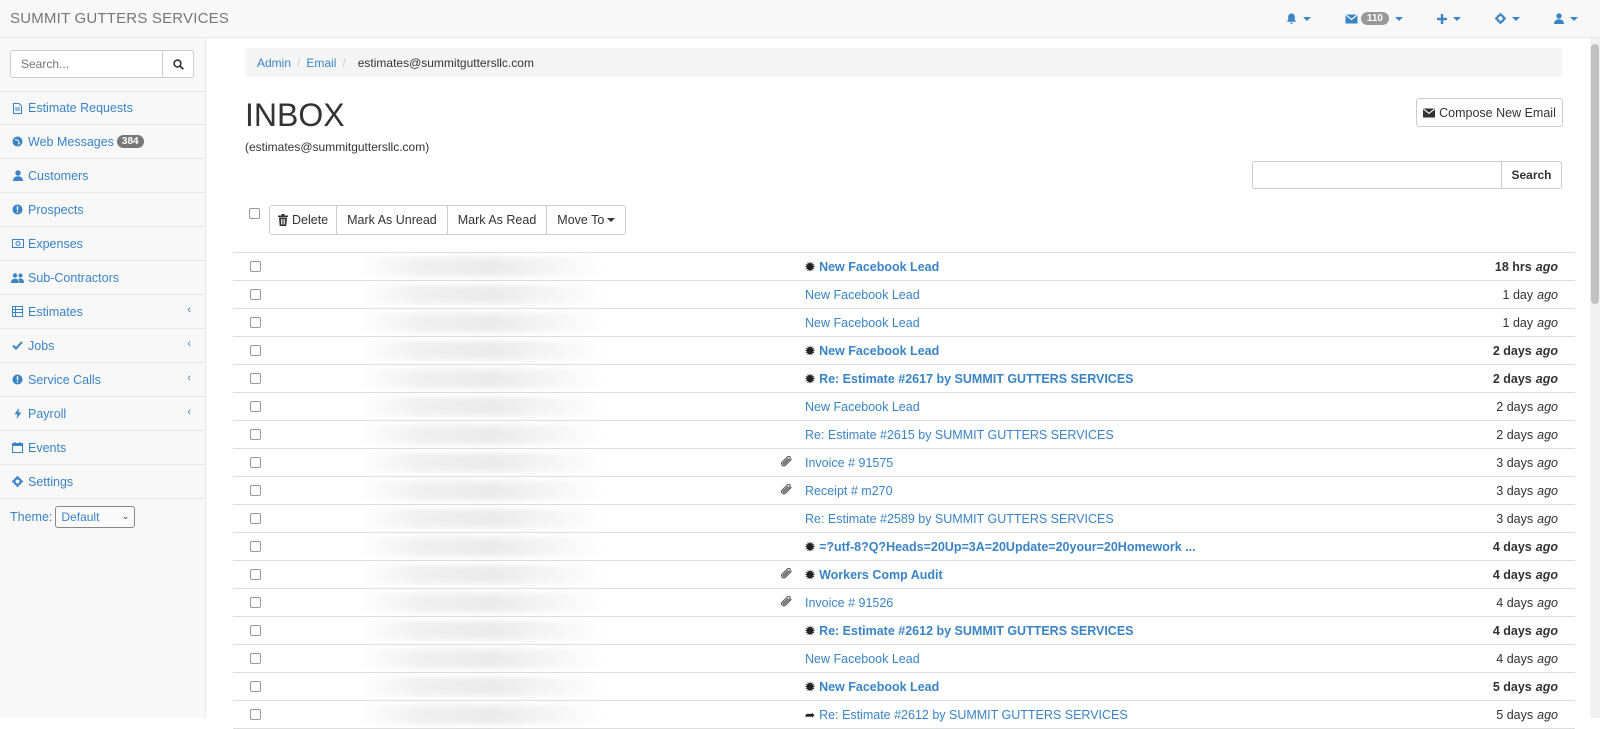  What do you see at coordinates (581, 220) in the screenshot?
I see `move-to-label: Move To` at bounding box center [581, 220].